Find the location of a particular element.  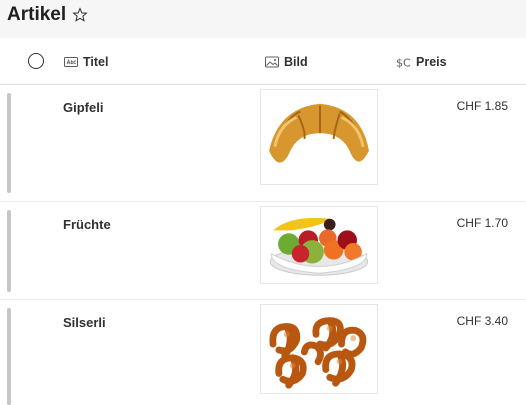

text-field-icon is located at coordinates (71, 62).